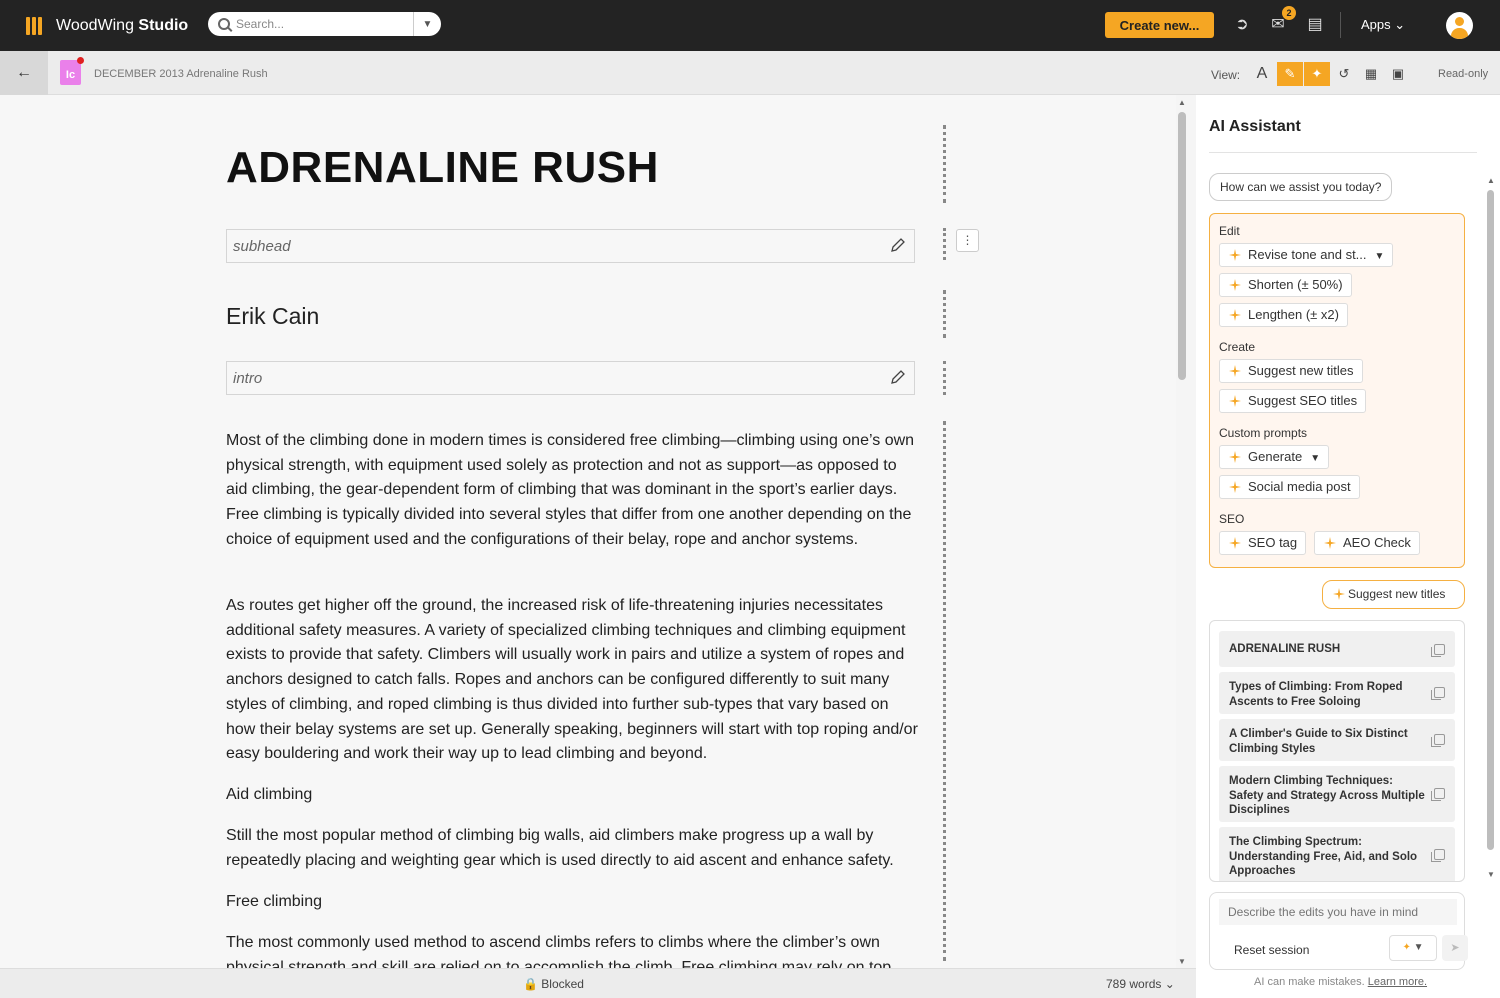 The height and width of the screenshot is (998, 1500). What do you see at coordinates (570, 378) in the screenshot?
I see `intro-field: intro` at bounding box center [570, 378].